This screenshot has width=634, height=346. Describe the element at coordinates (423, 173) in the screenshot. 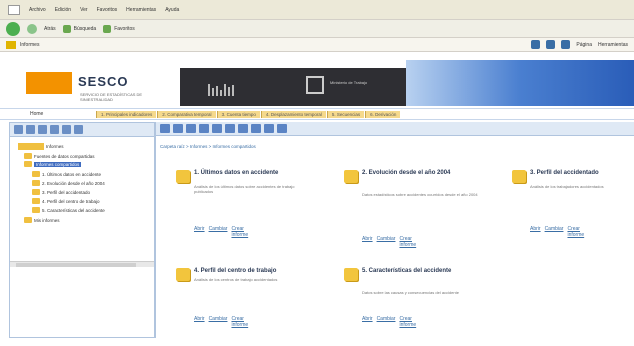

I see `report-title: 2. Evolución desde el año 2004` at that location.